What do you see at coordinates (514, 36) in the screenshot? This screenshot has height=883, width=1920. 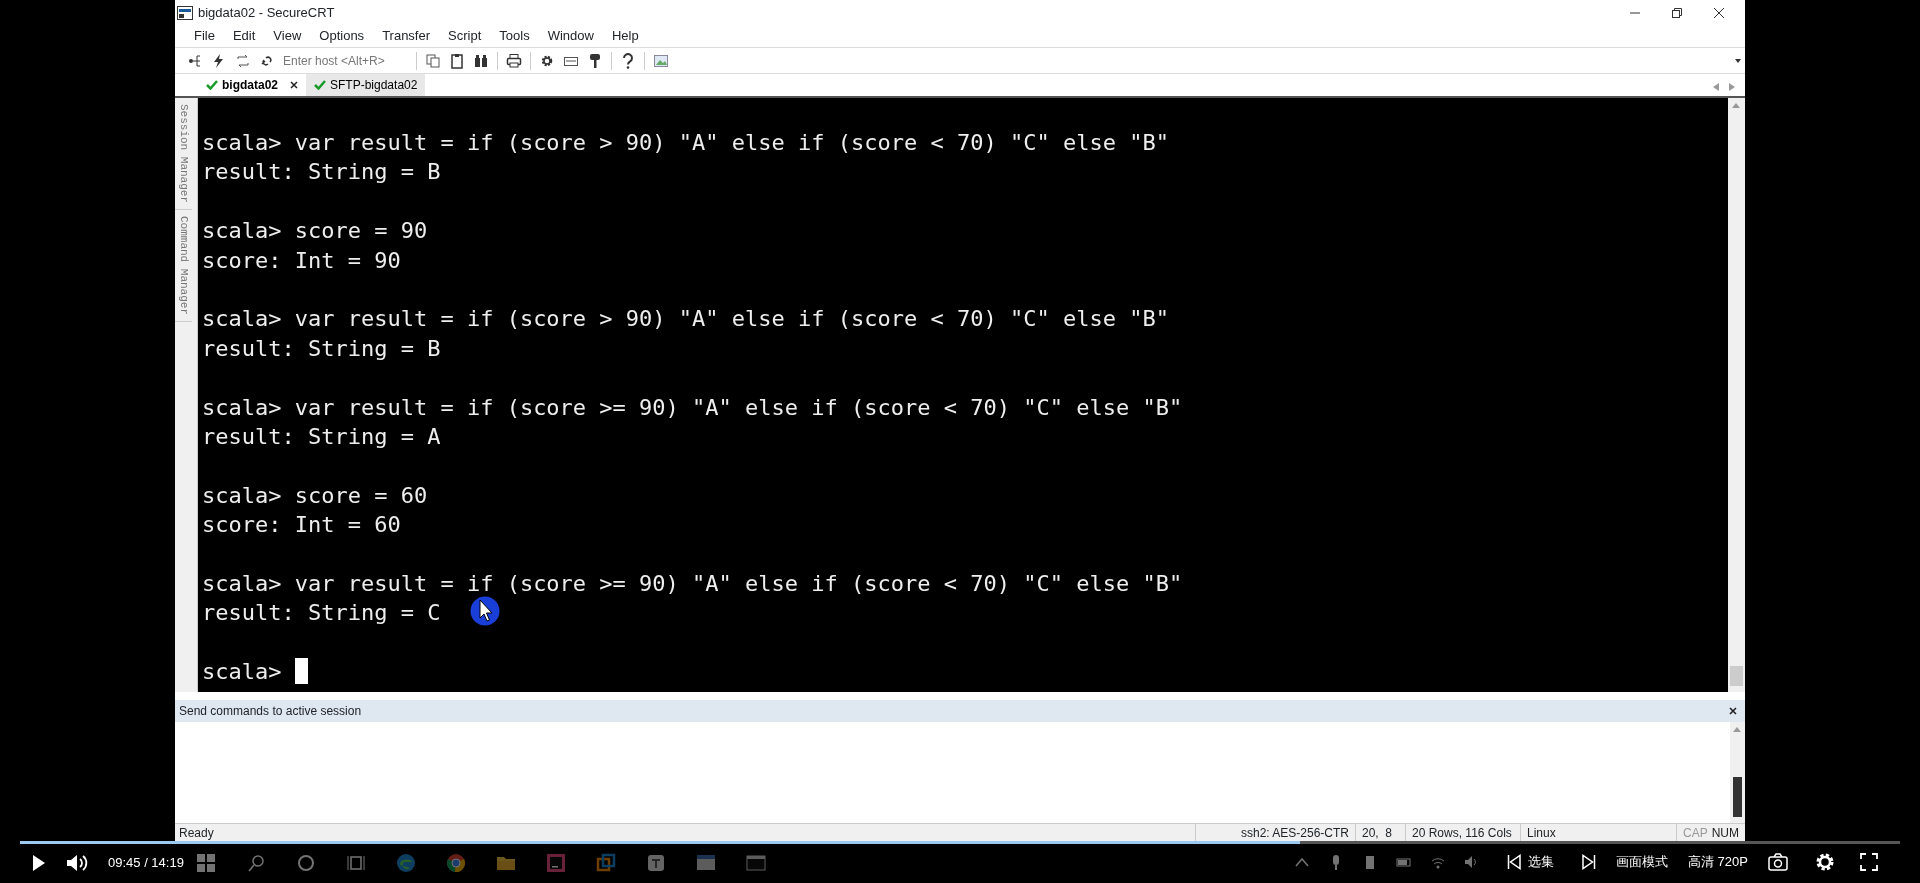 I see `menu-item: Tools` at bounding box center [514, 36].